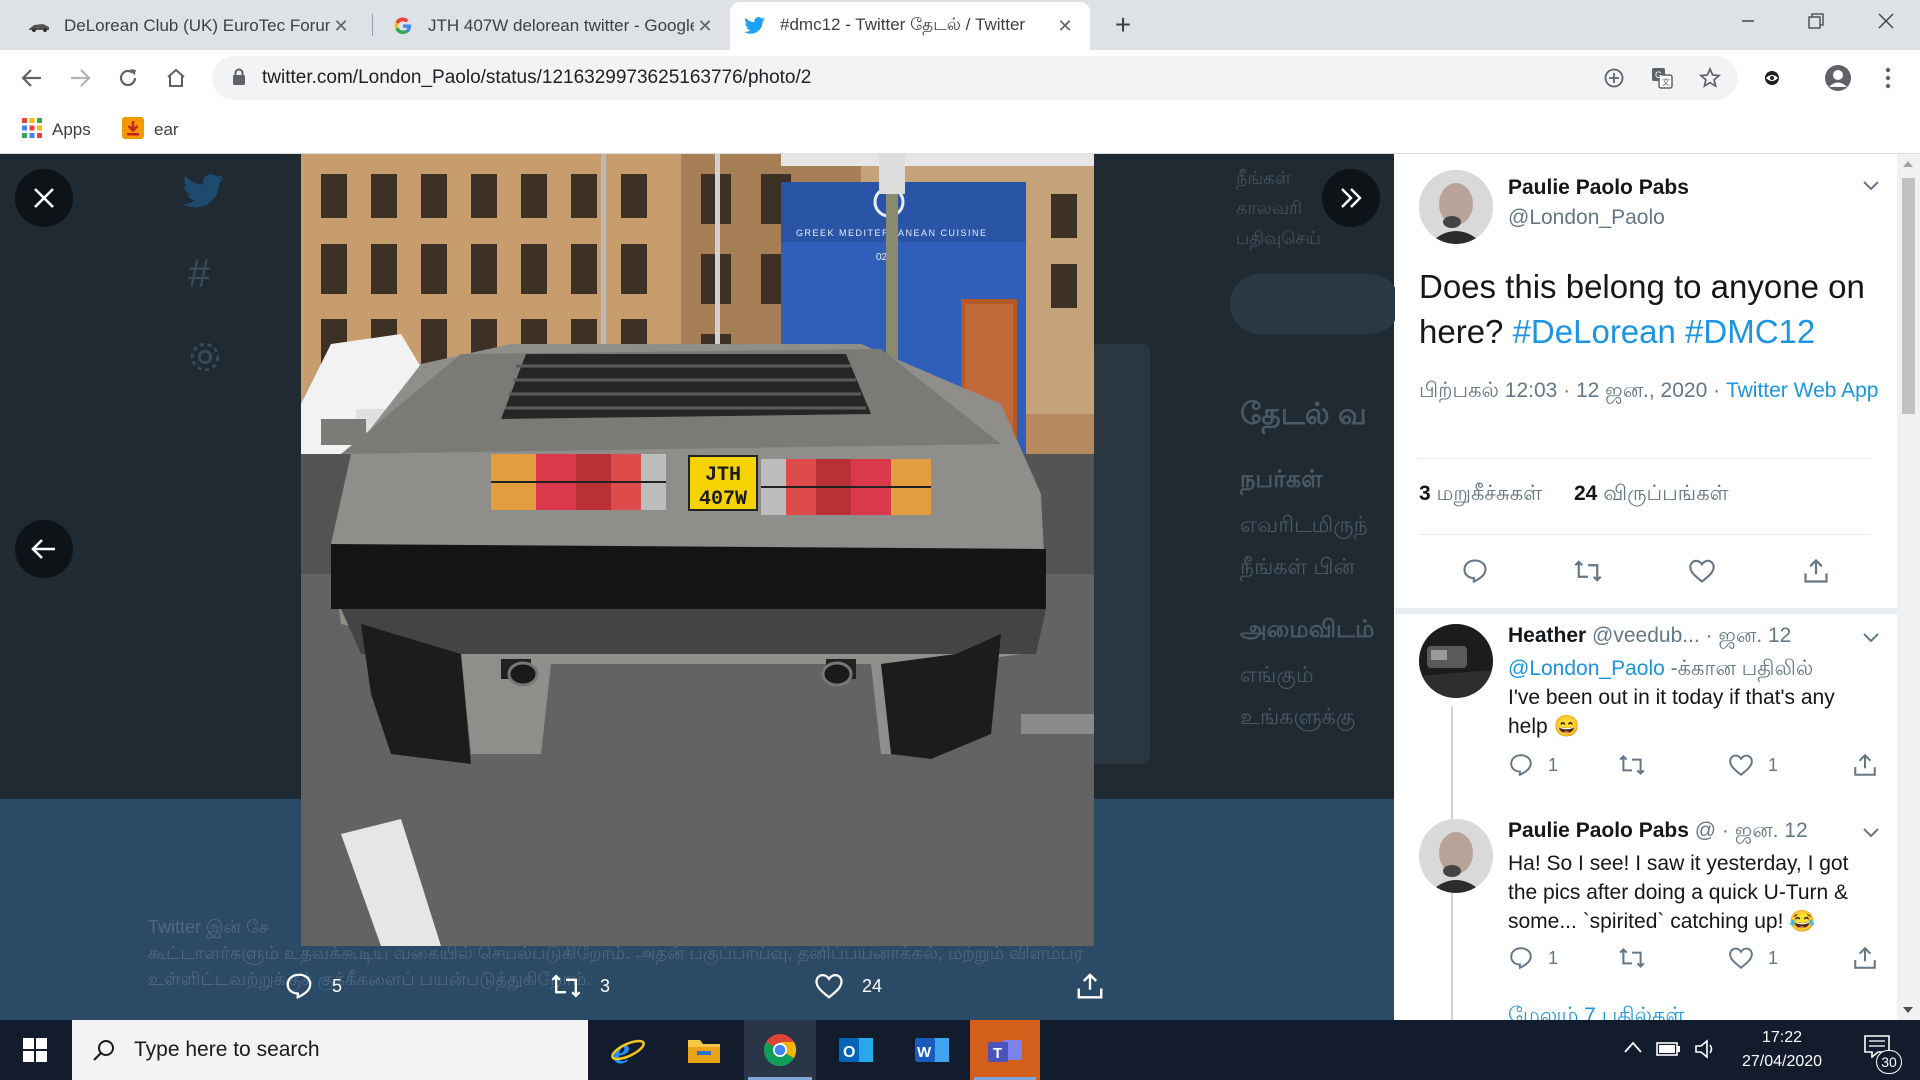 The width and height of the screenshot is (1920, 1080). What do you see at coordinates (704, 1050) in the screenshot?
I see `taskbar-file-explorer` at bounding box center [704, 1050].